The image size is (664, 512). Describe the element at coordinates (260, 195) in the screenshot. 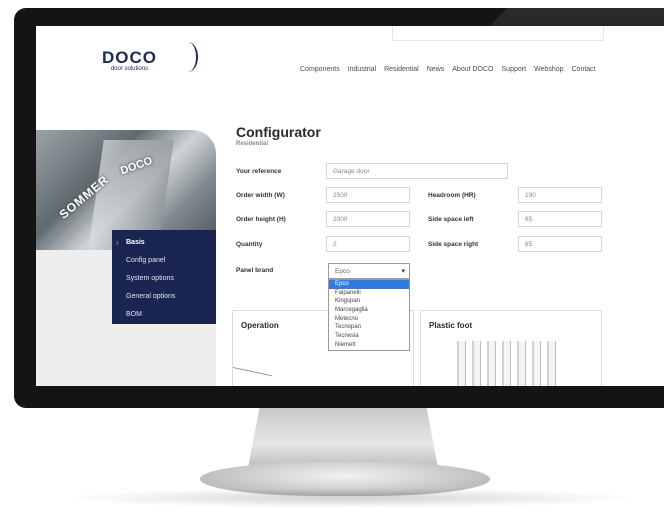

I see `order-width-label: Order width (W)` at that location.